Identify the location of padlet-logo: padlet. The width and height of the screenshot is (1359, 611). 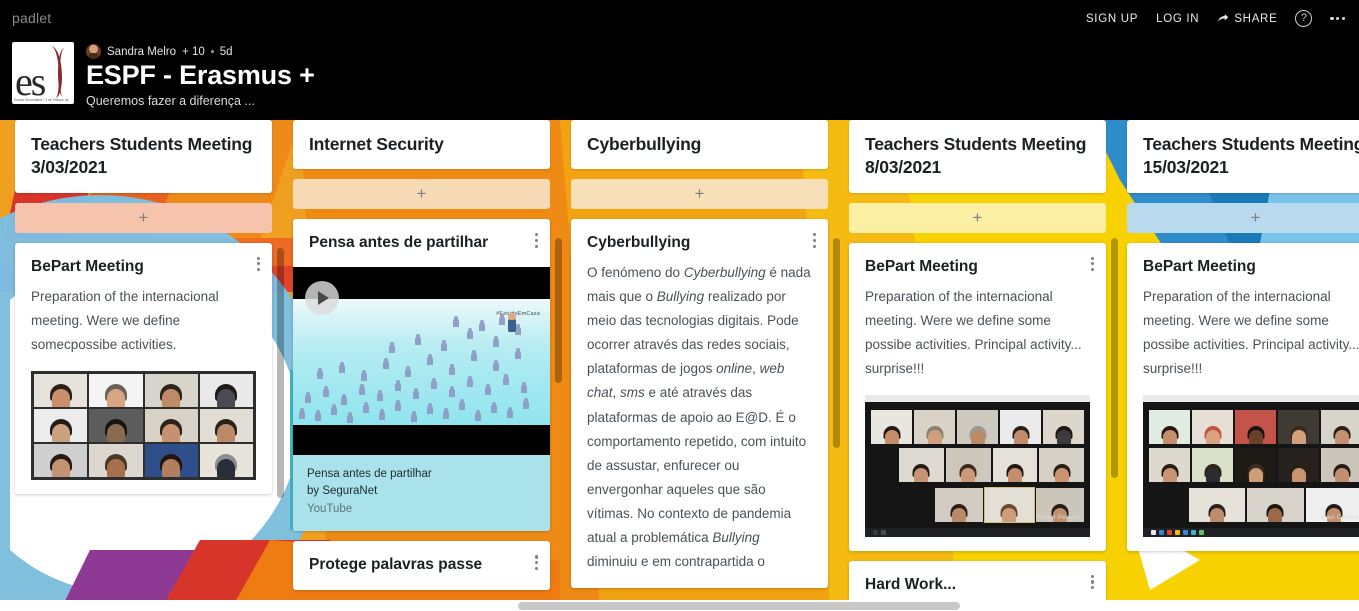
(31, 18).